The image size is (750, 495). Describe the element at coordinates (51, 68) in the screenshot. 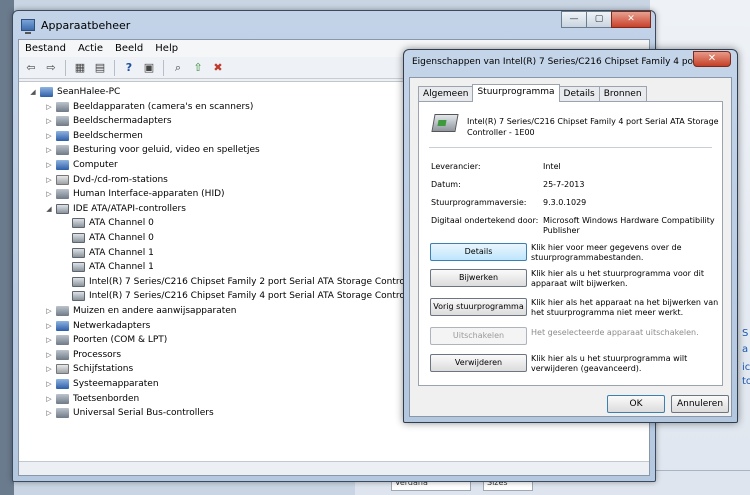

I see `forward-icon: ⇨` at that location.